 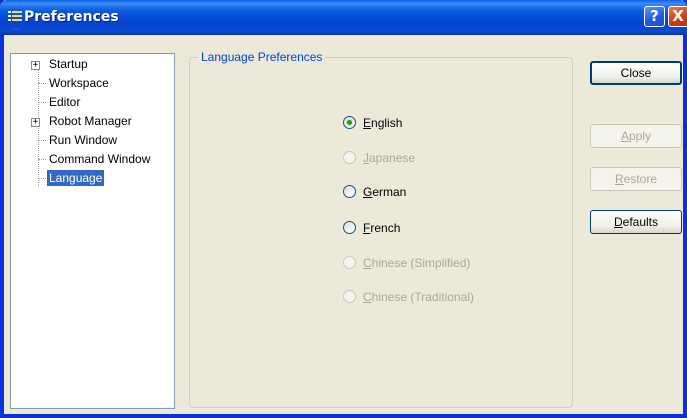 What do you see at coordinates (636, 136) in the screenshot?
I see `apply-button: Apply` at bounding box center [636, 136].